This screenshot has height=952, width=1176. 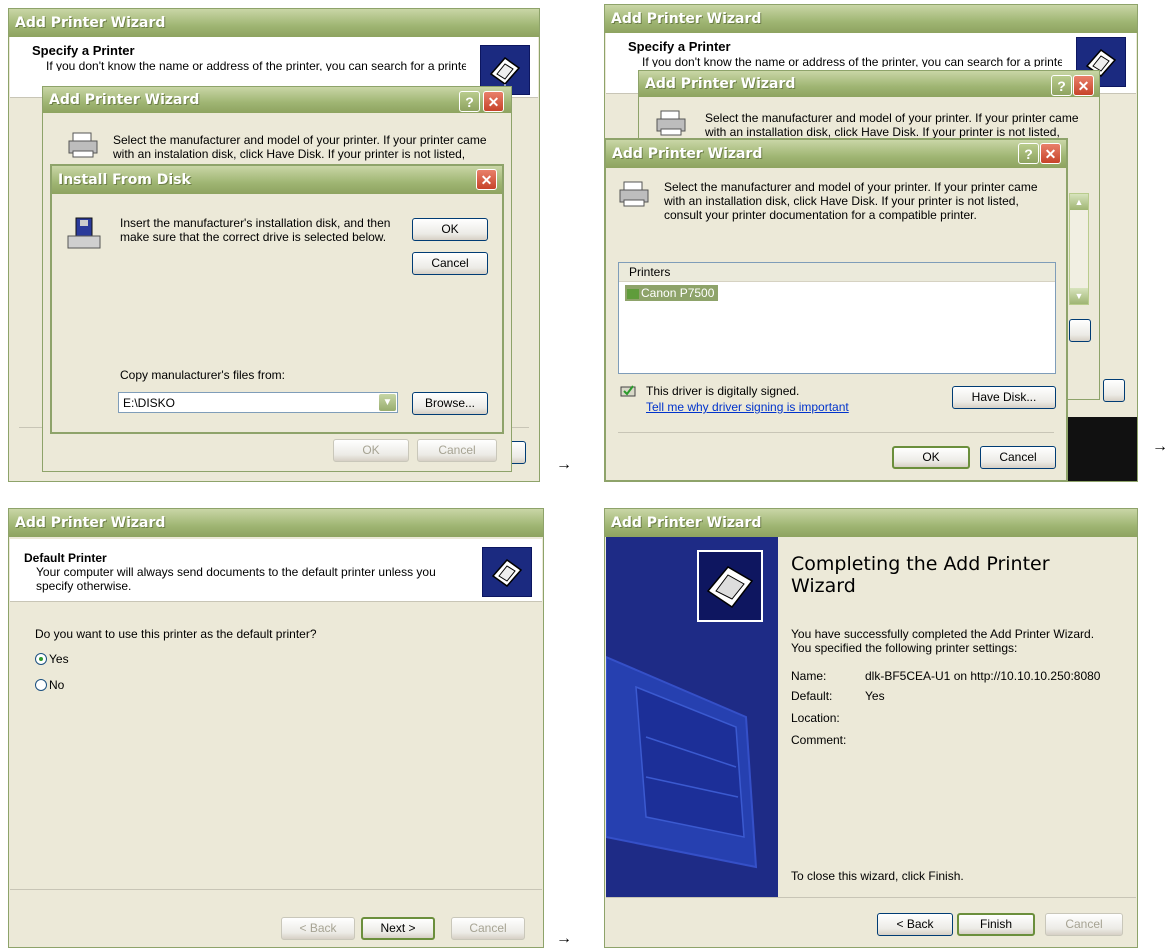 What do you see at coordinates (915, 924) in the screenshot?
I see `panel4-back-button: < Back` at bounding box center [915, 924].